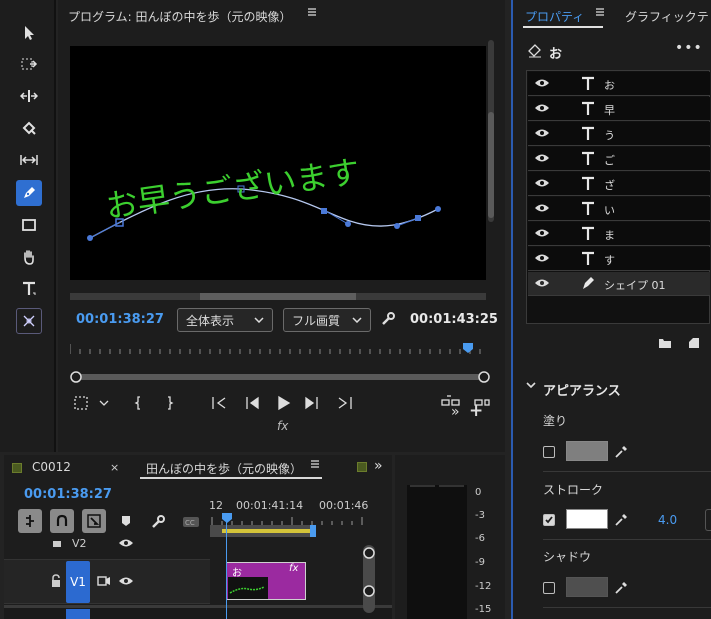 This screenshot has width=711, height=619. I want to click on zoom-select: 全体表示, so click(225, 320).